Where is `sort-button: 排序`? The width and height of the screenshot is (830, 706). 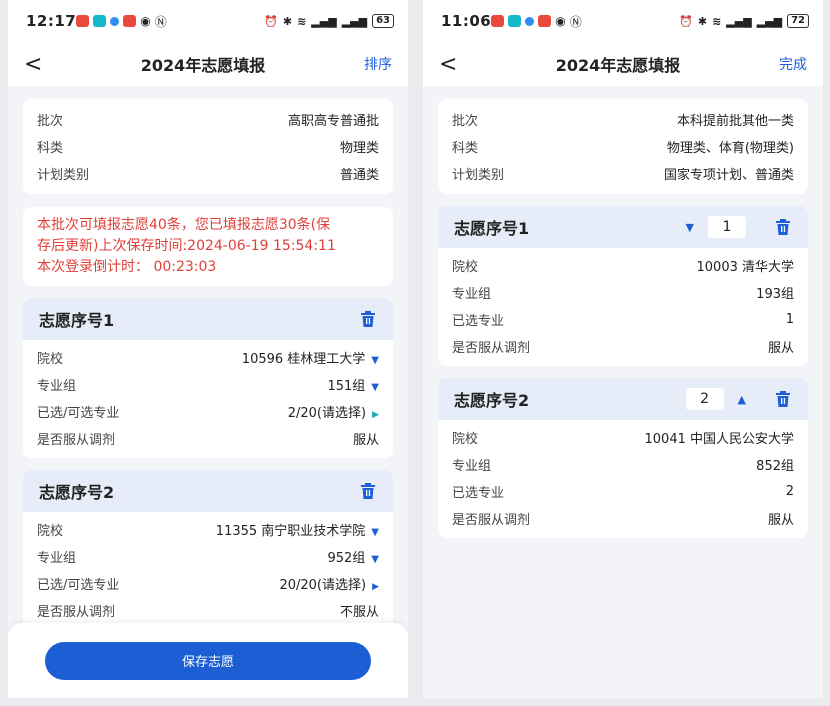 sort-button: 排序 is located at coordinates (372, 64).